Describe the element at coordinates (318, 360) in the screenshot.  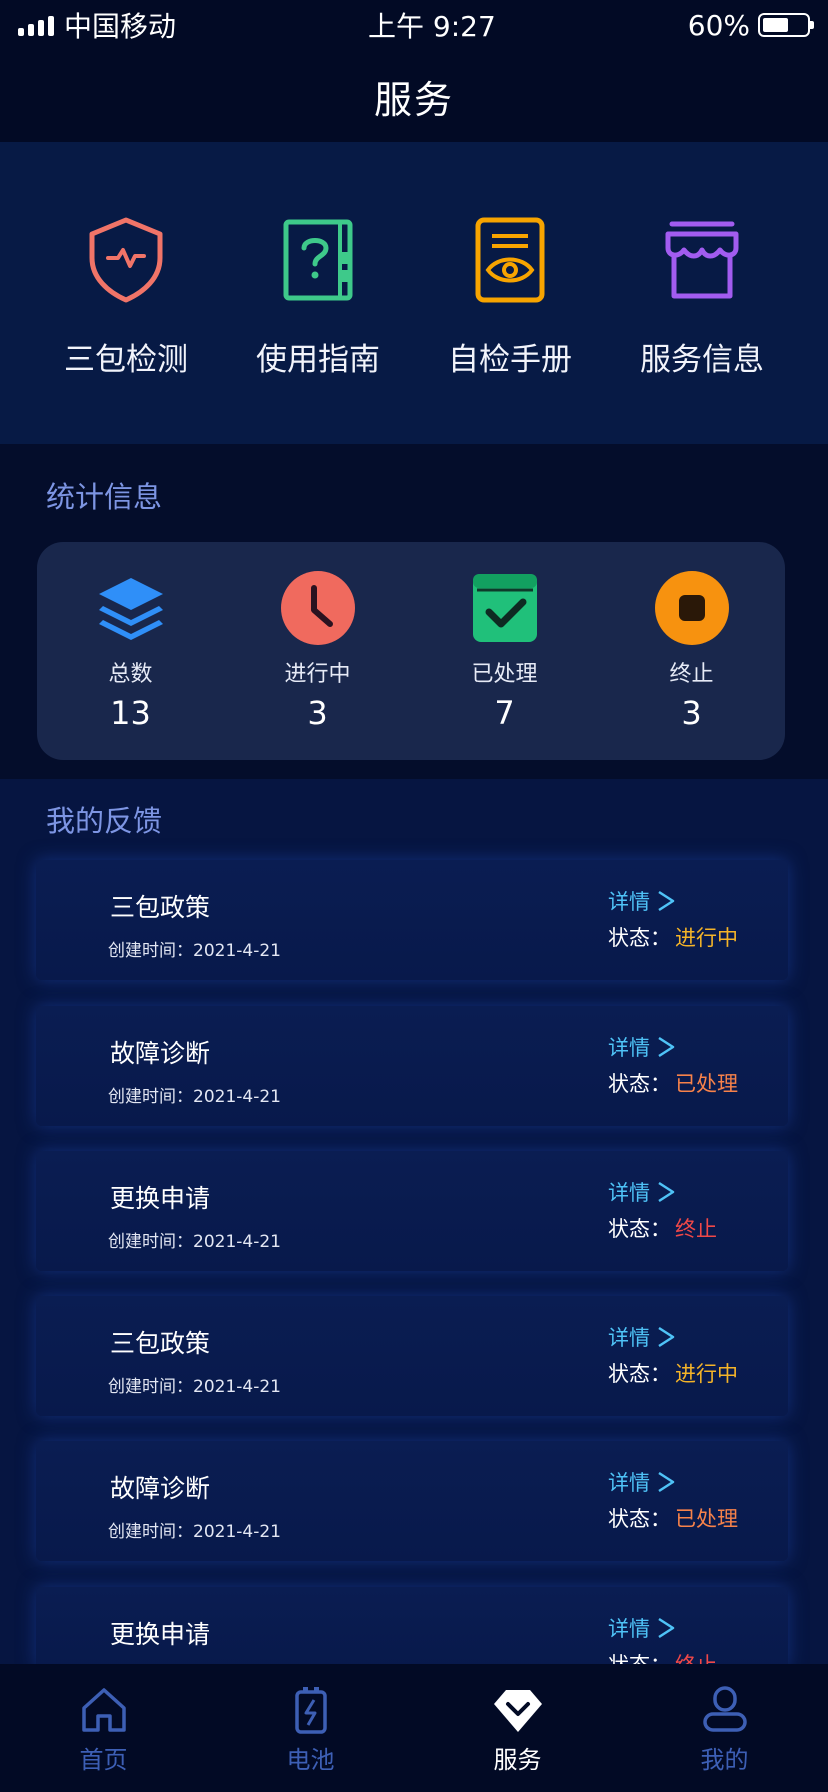
I see `service-label: 使用指南` at that location.